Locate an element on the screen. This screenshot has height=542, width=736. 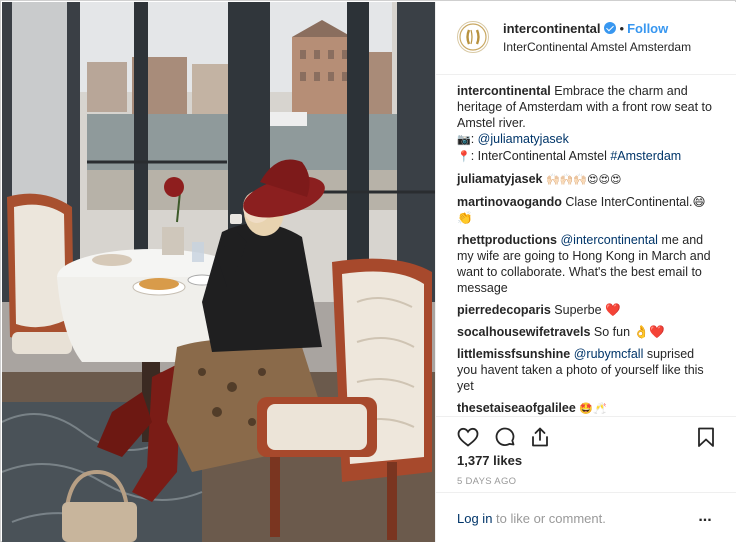
login-prompt: Log in to like or comment. is located at coordinates (531, 518).